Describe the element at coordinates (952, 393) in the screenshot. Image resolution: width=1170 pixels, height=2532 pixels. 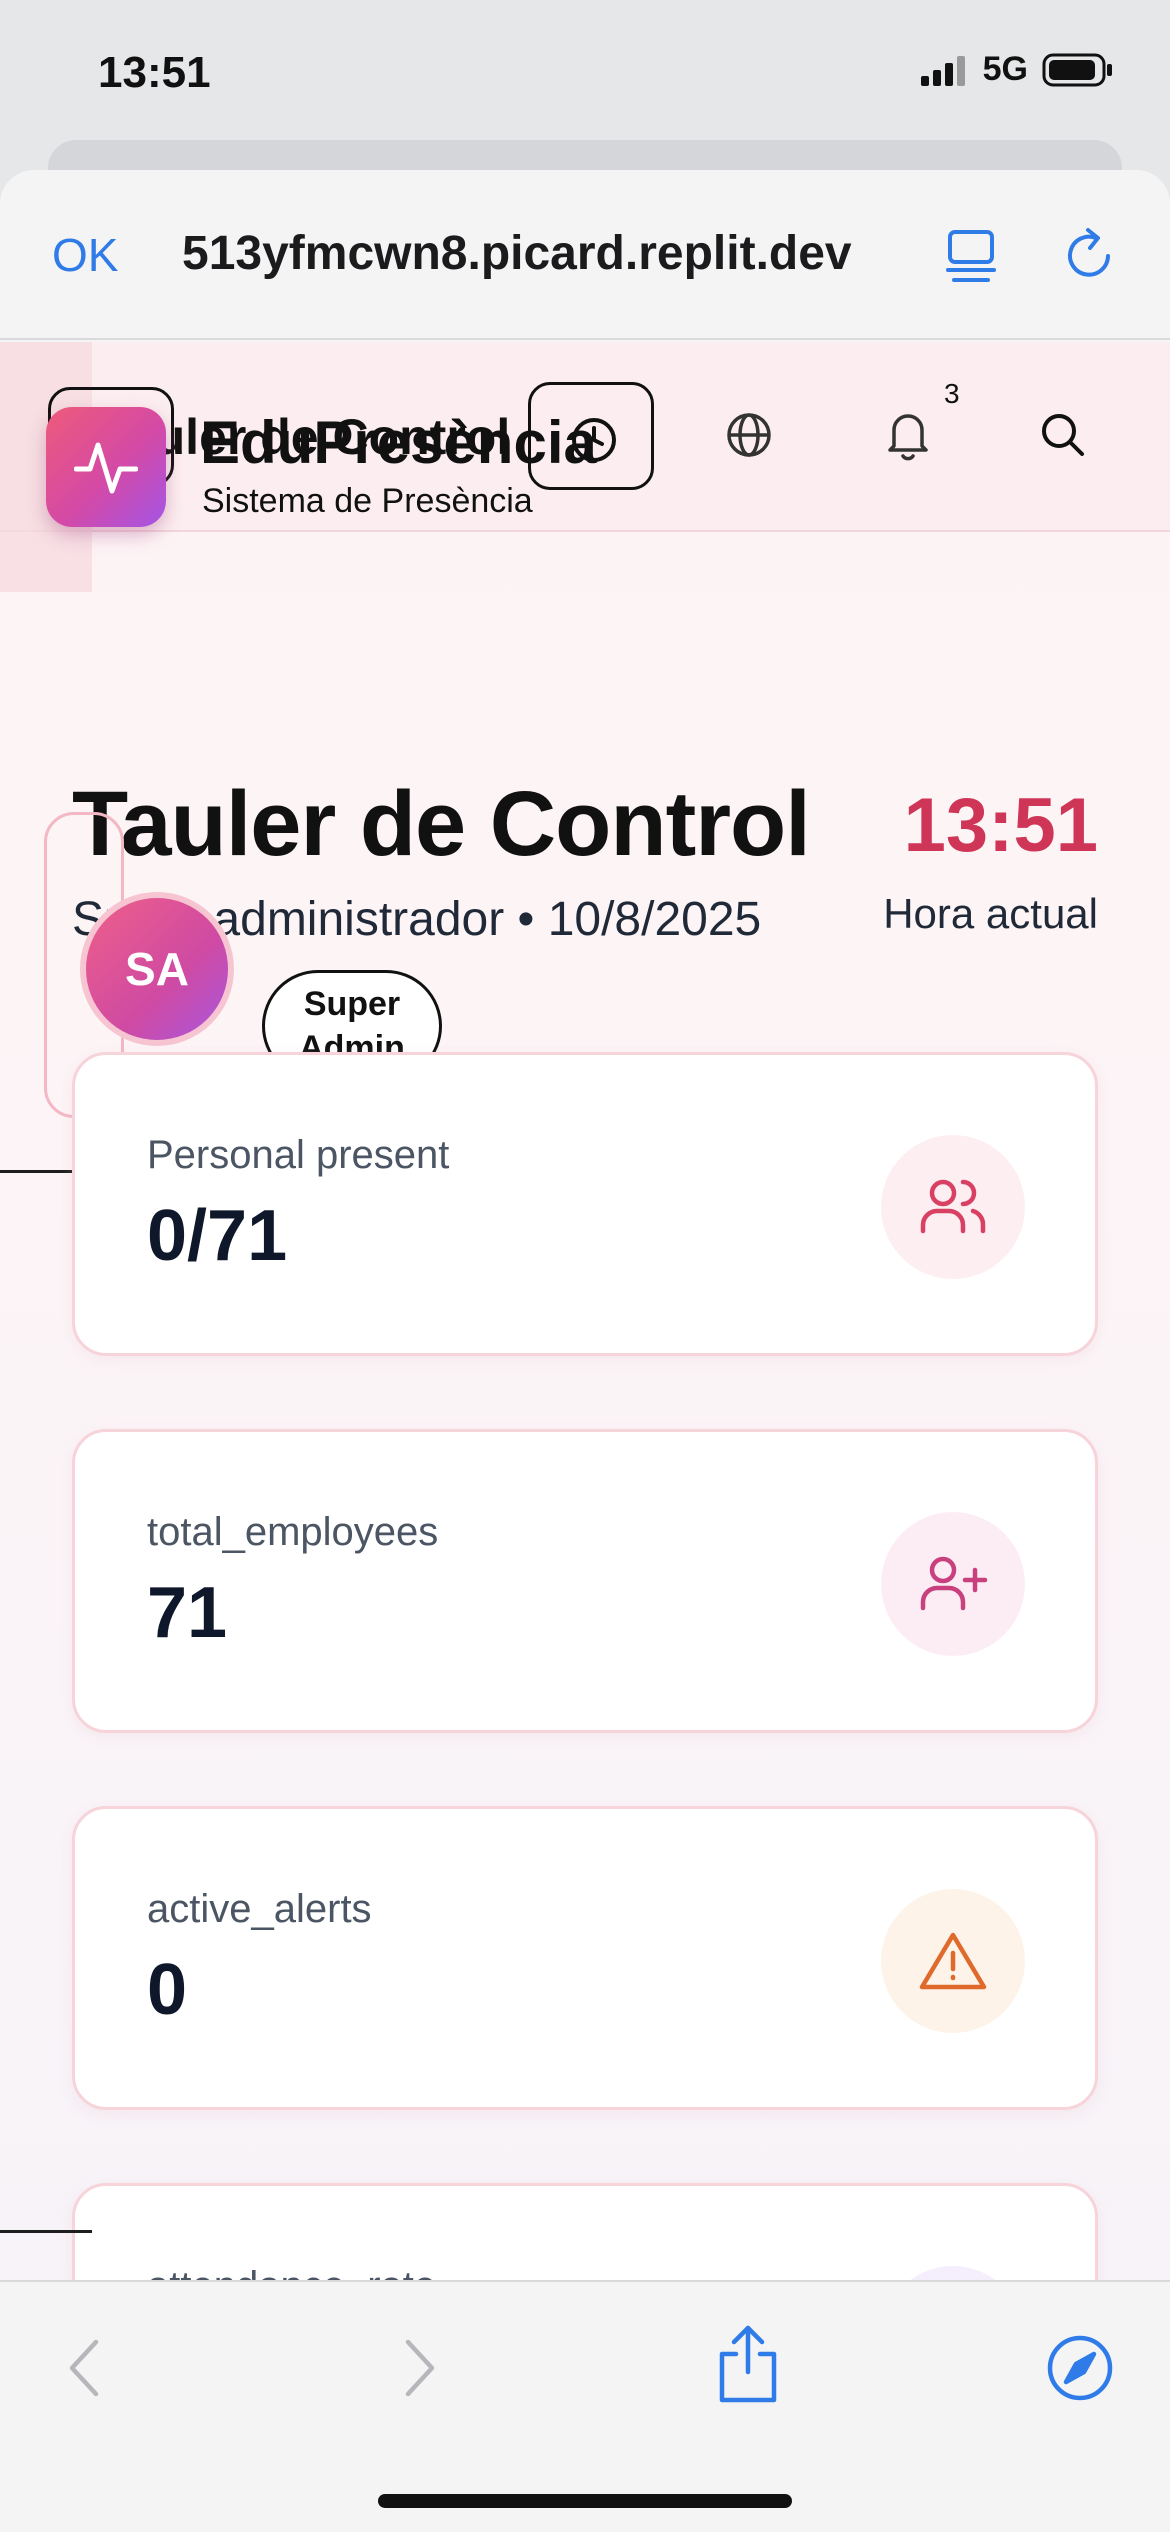
I see `notification-badge: 3` at that location.